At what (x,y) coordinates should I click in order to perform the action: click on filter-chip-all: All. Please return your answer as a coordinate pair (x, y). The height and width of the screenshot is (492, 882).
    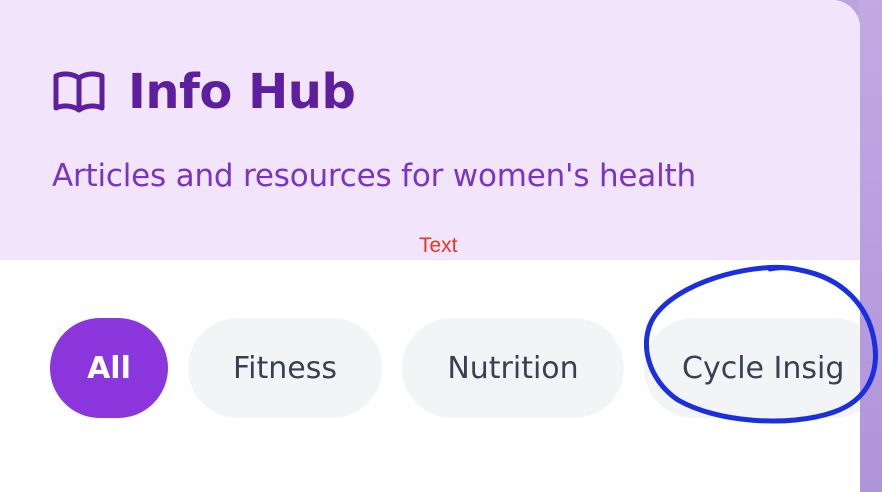
    Looking at the image, I should click on (109, 368).